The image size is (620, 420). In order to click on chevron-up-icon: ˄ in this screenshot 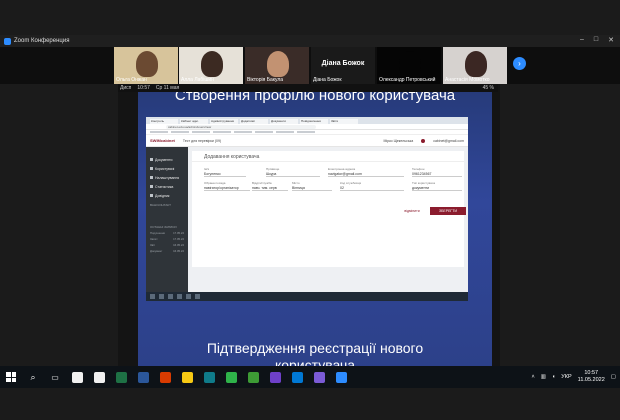, I will do `click(533, 377)`.